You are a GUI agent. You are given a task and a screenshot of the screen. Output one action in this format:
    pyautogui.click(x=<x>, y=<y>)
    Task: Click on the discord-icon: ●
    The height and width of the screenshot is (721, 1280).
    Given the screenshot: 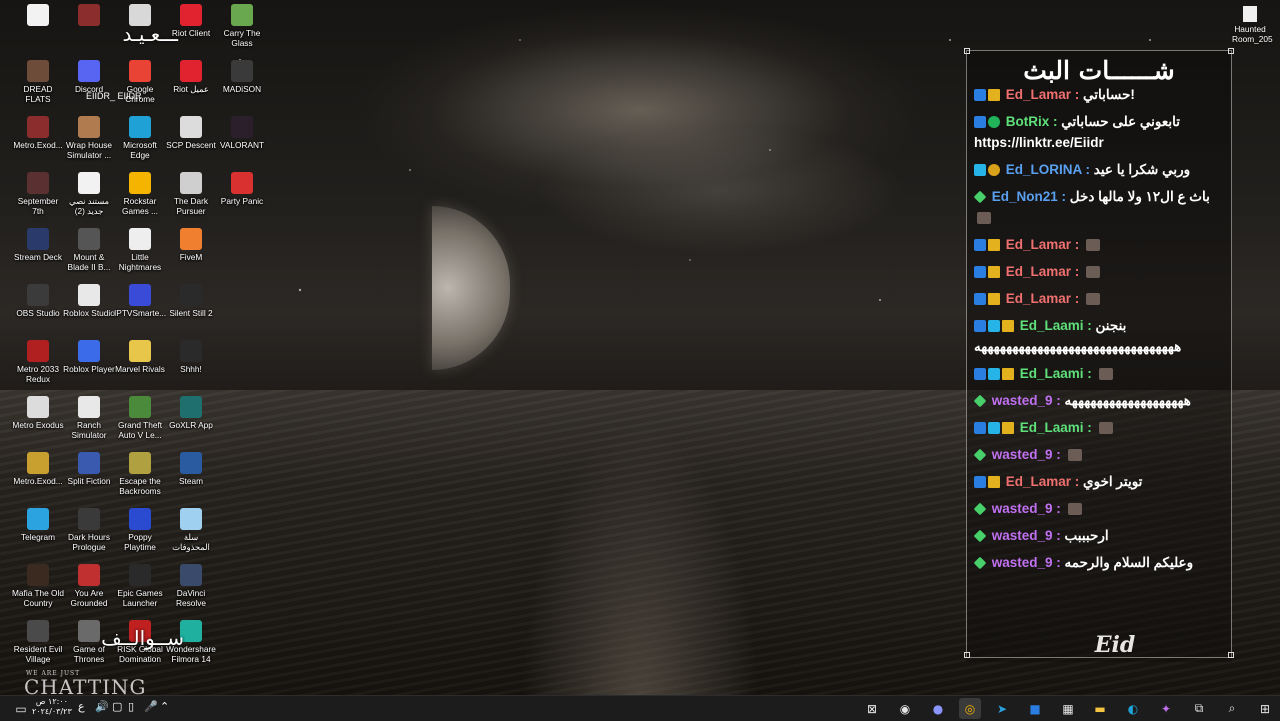 What is the action you would take?
    pyautogui.click(x=938, y=708)
    